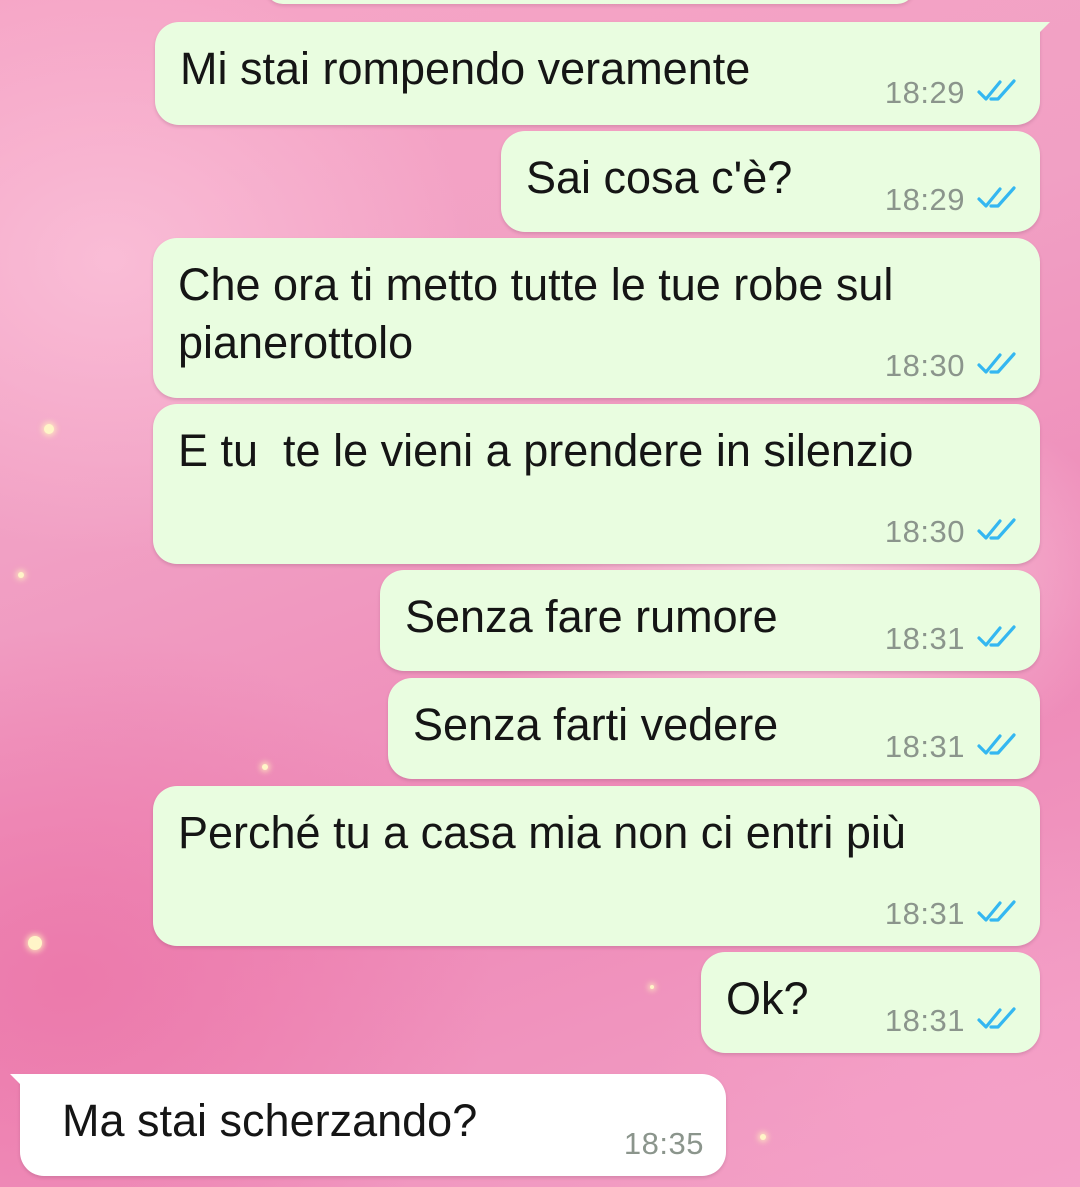  I want to click on message-time: 18:35, so click(663, 1143).